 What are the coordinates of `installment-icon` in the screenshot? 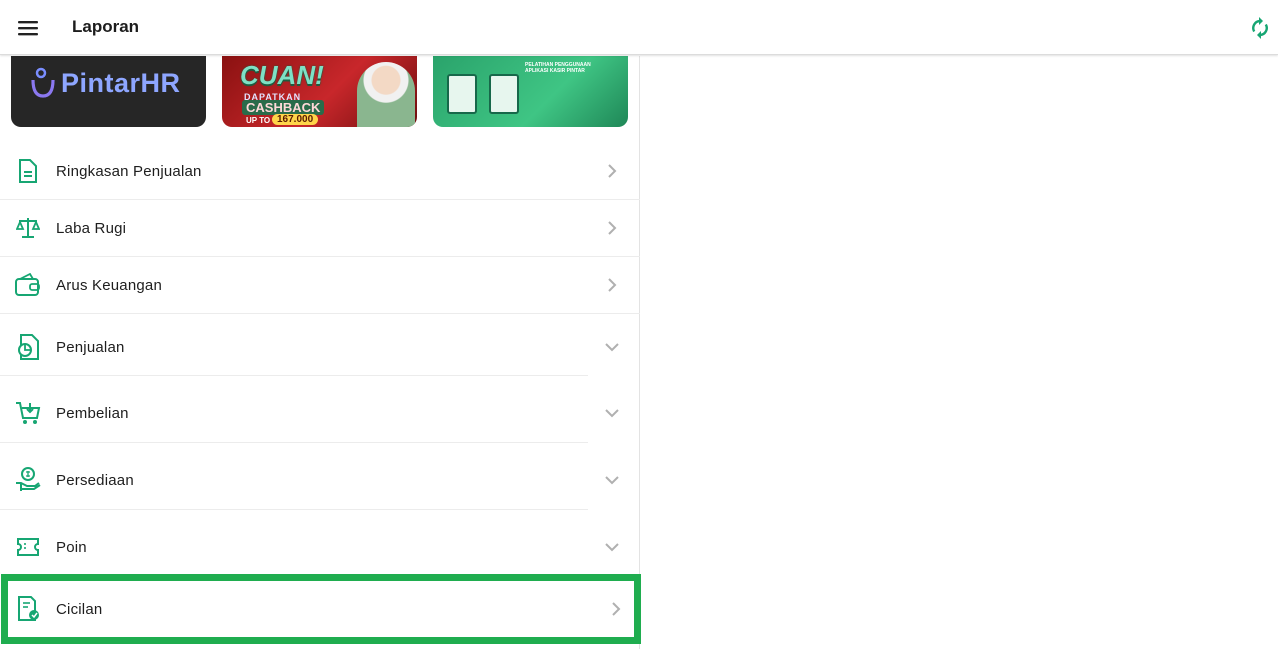 It's located at (28, 609).